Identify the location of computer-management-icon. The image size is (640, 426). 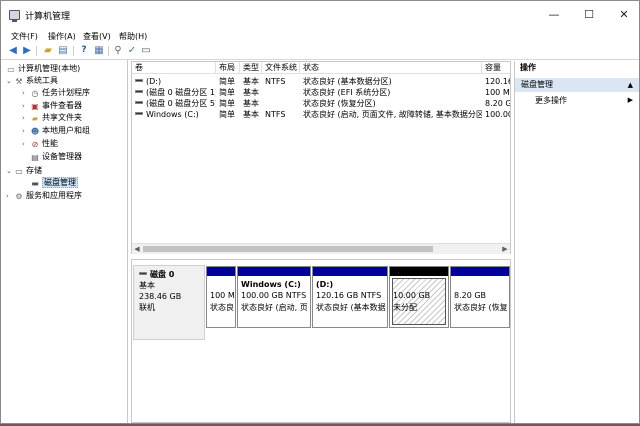
(14, 16).